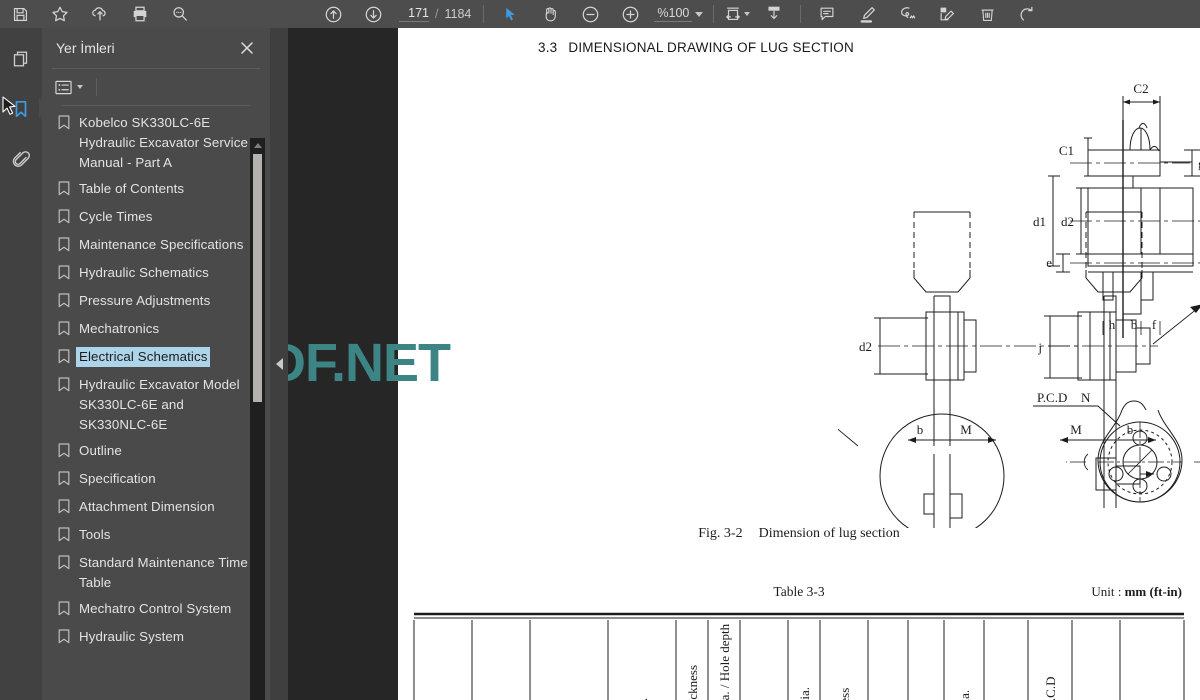 Image resolution: width=1200 pixels, height=700 pixels. What do you see at coordinates (68, 87) in the screenshot?
I see `list-options-button` at bounding box center [68, 87].